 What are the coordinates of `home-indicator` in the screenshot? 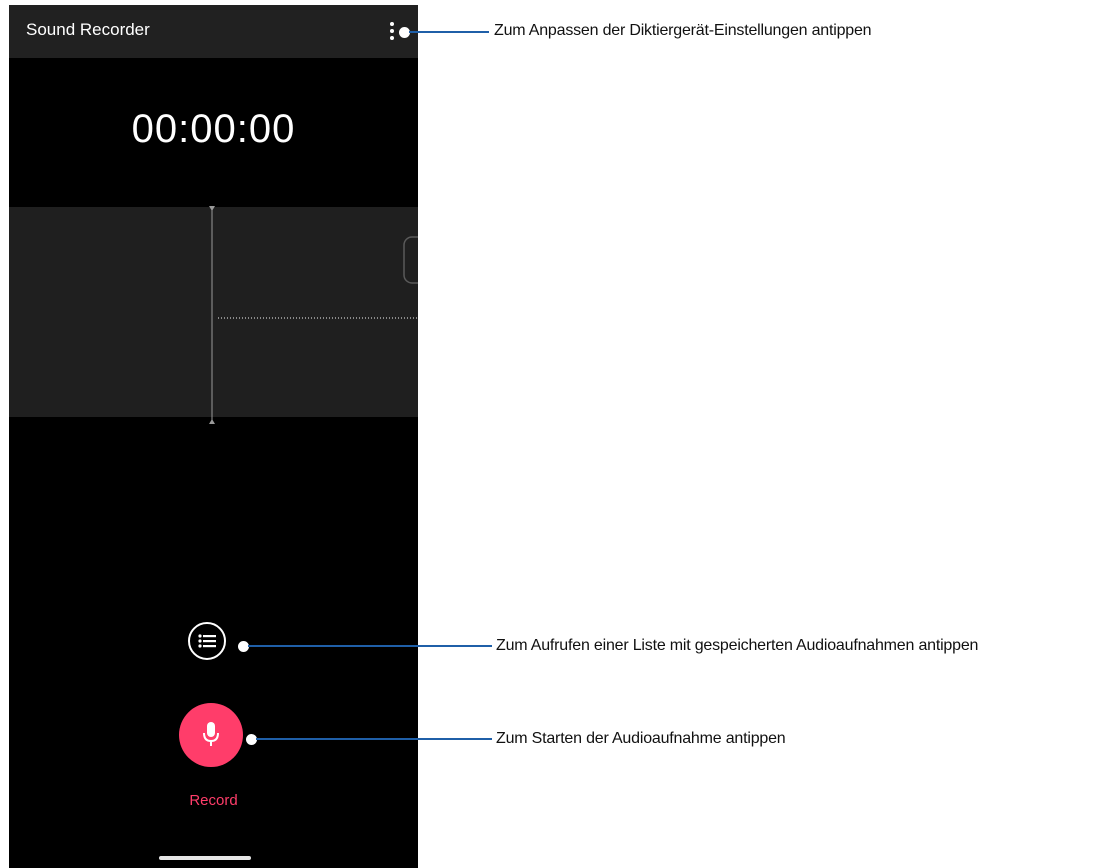 It's located at (205, 858).